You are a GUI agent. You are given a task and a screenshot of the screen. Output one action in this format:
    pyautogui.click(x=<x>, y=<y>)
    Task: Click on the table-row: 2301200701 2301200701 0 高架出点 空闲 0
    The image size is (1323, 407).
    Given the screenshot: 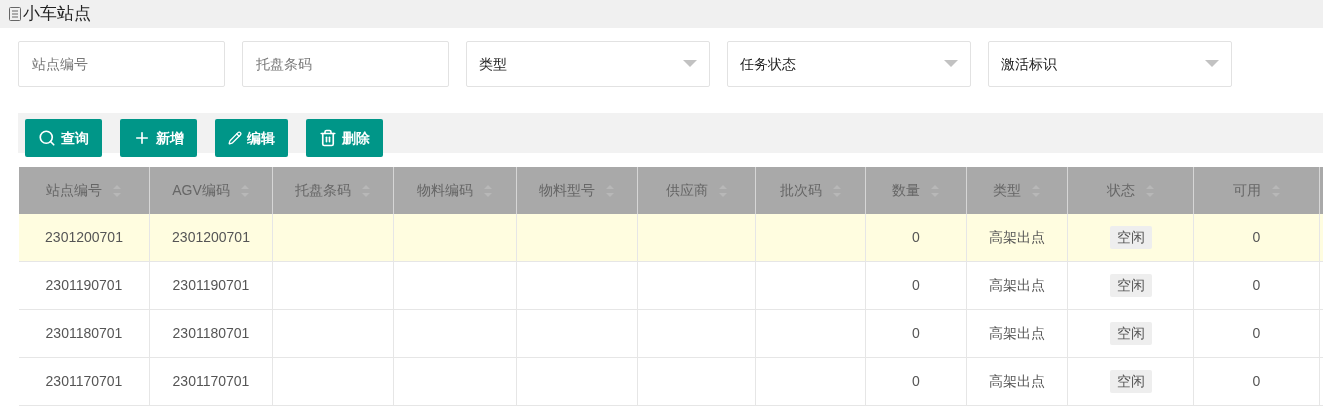 What is the action you would take?
    pyautogui.click(x=671, y=238)
    